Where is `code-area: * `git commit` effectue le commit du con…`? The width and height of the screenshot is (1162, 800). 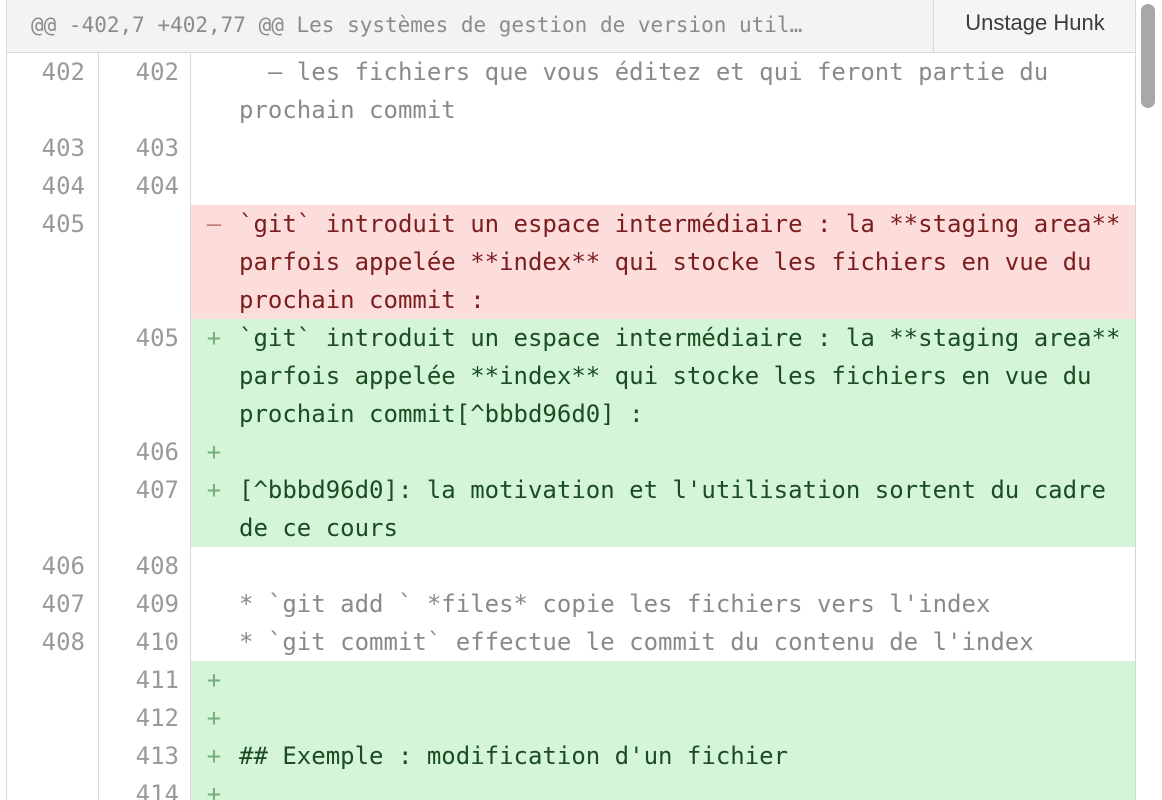 code-area: * `git commit` effectue le commit du con… is located at coordinates (663, 642).